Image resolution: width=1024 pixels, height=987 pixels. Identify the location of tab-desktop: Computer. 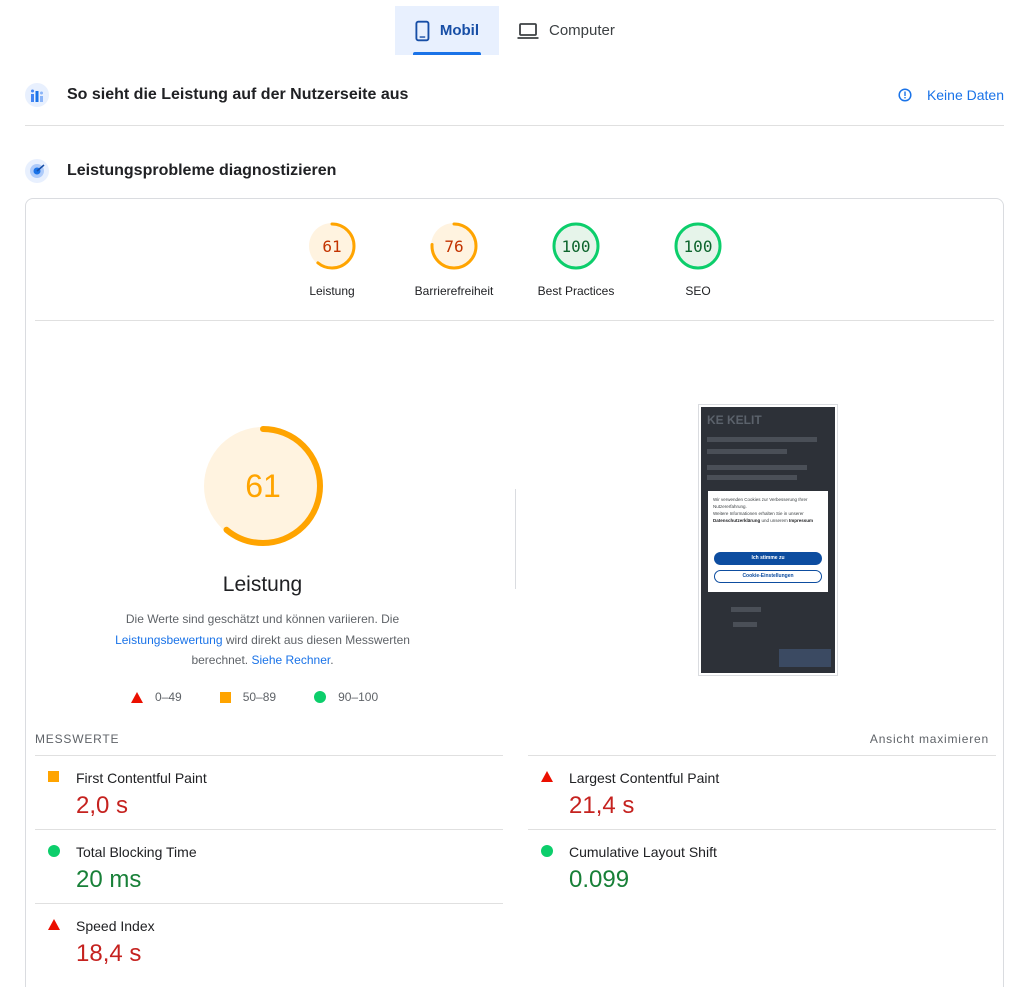
(567, 30).